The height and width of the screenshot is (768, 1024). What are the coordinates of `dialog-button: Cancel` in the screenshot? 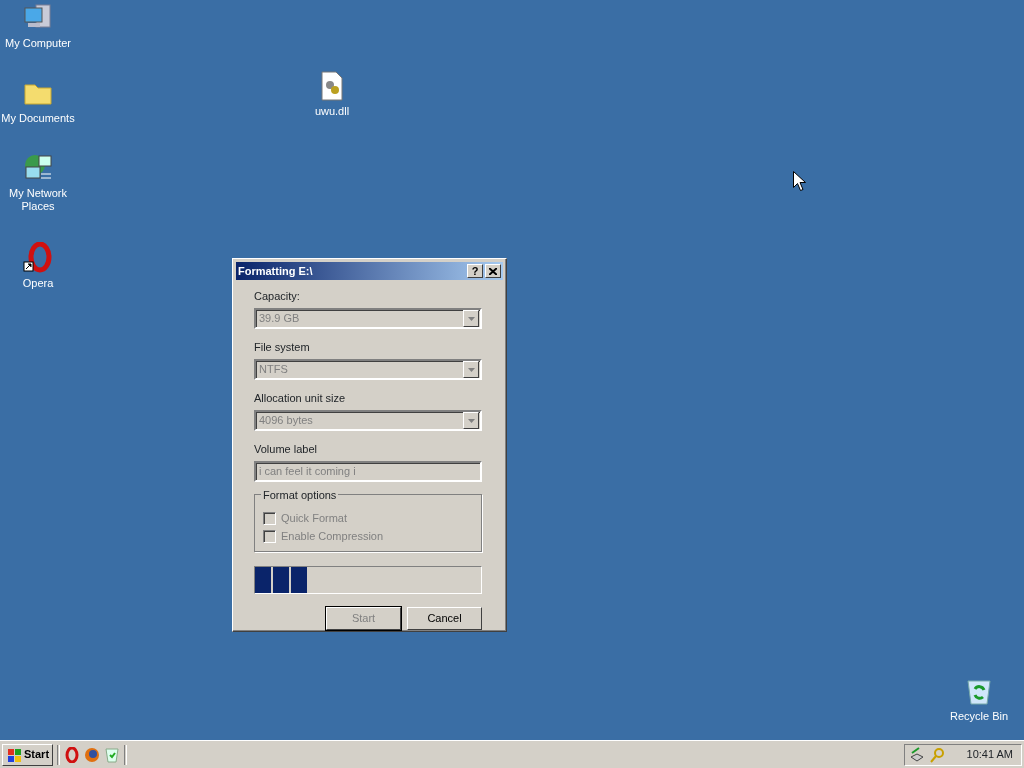 It's located at (444, 618).